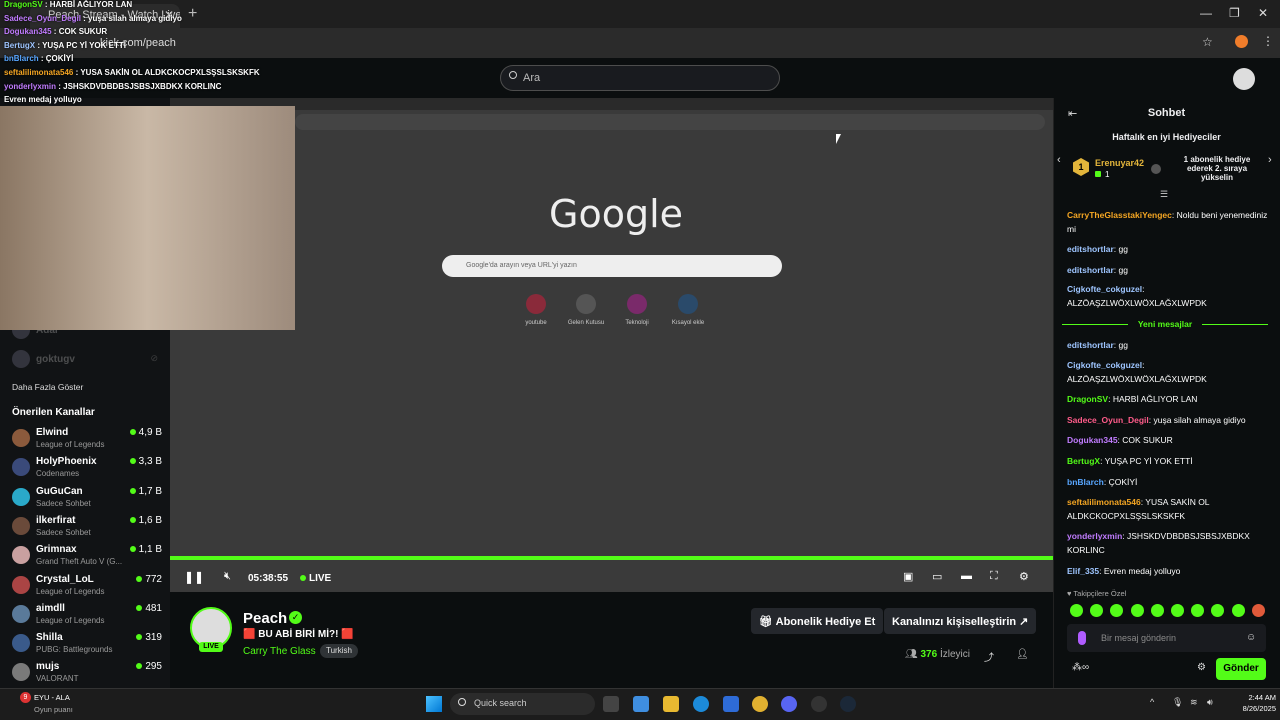 Image resolution: width=1280 pixels, height=720 pixels. What do you see at coordinates (1241, 41) in the screenshot?
I see `extension-icon` at bounding box center [1241, 41].